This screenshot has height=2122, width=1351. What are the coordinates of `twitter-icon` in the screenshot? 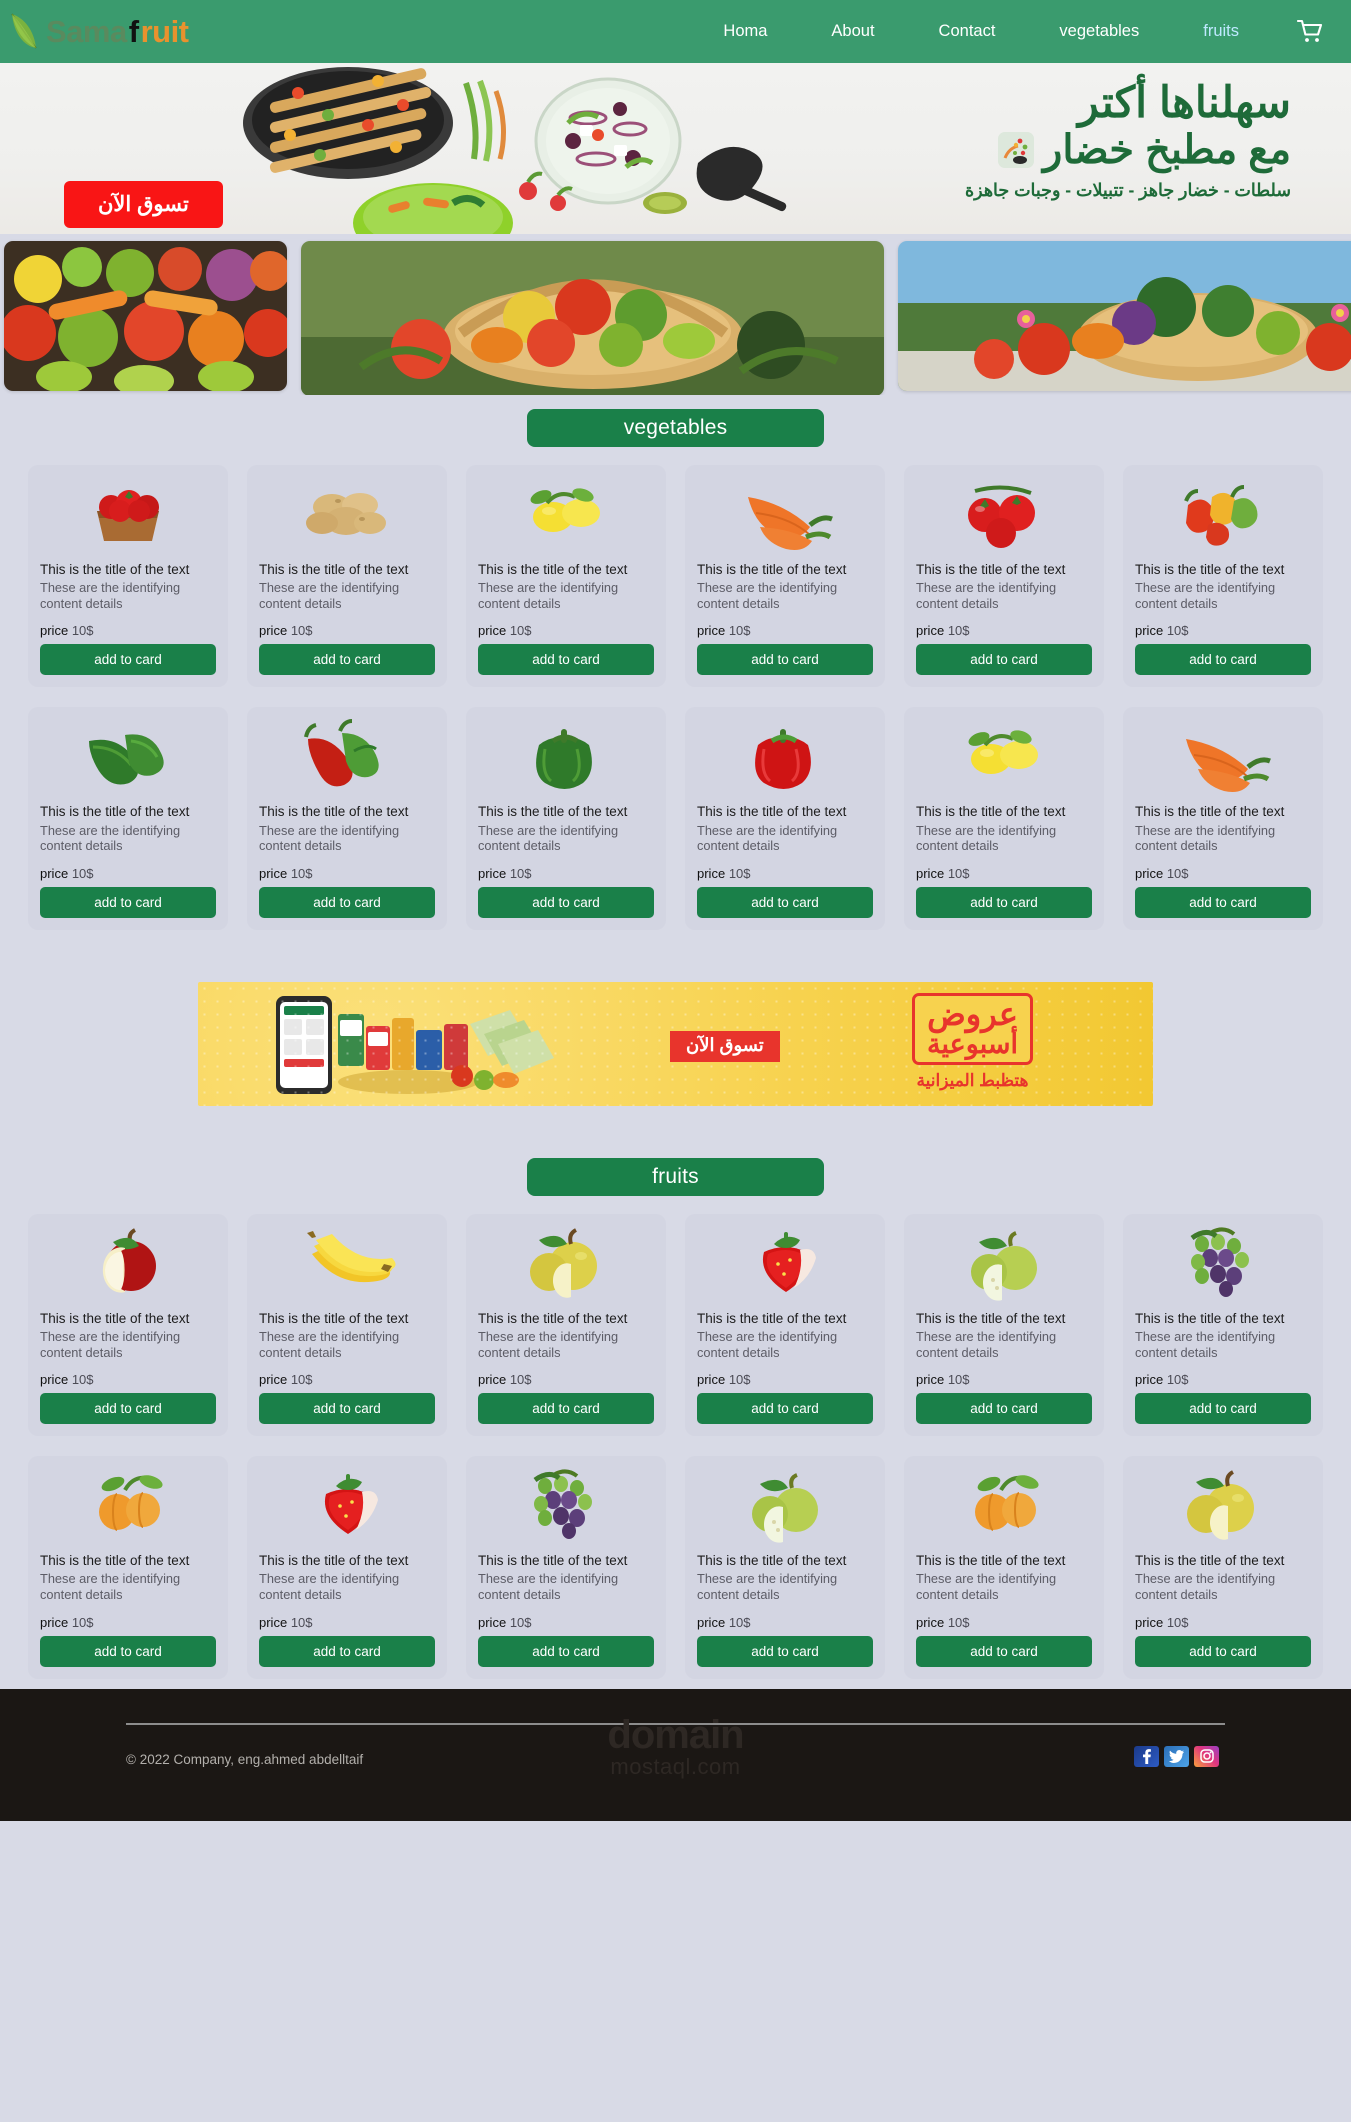 It's located at (1176, 1756).